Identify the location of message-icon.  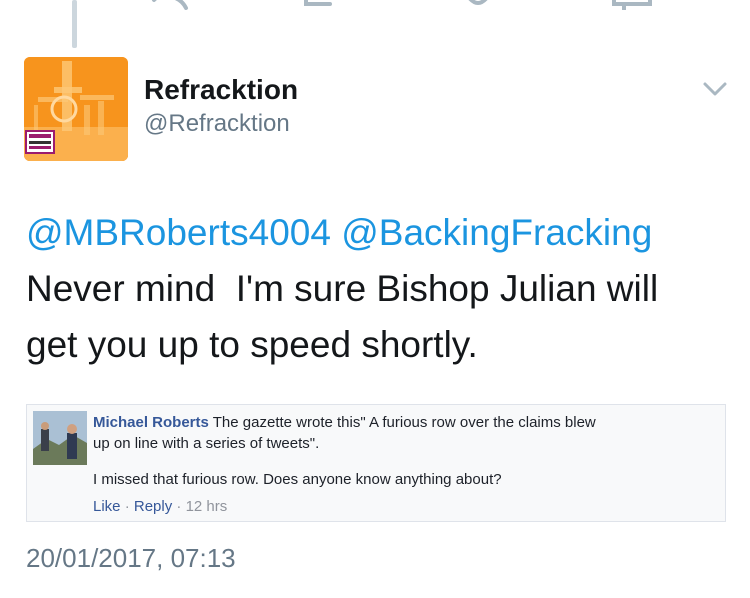
(632, 5).